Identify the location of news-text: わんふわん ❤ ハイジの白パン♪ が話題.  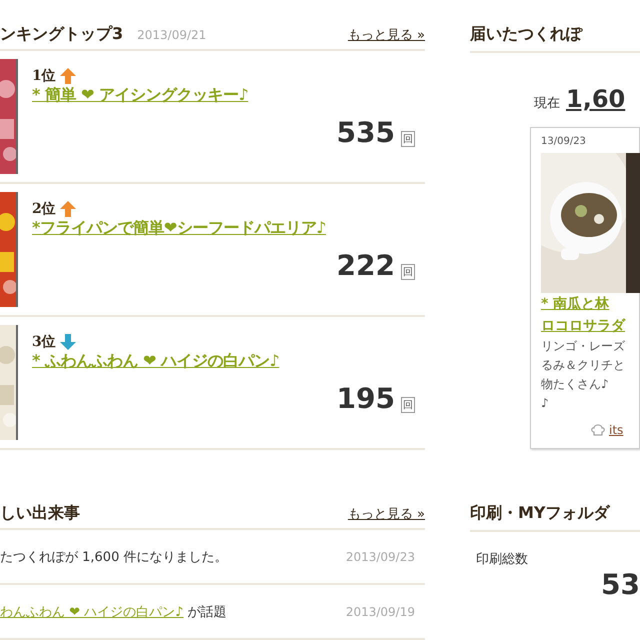
(113, 612).